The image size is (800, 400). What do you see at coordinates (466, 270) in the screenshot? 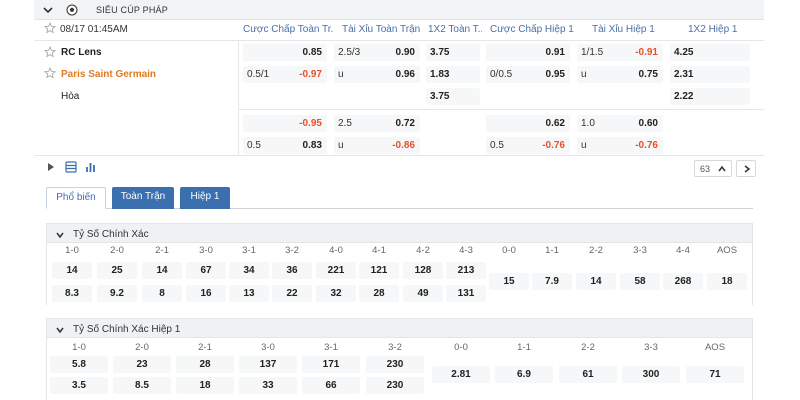
I see `score-odds-cell: 213` at bounding box center [466, 270].